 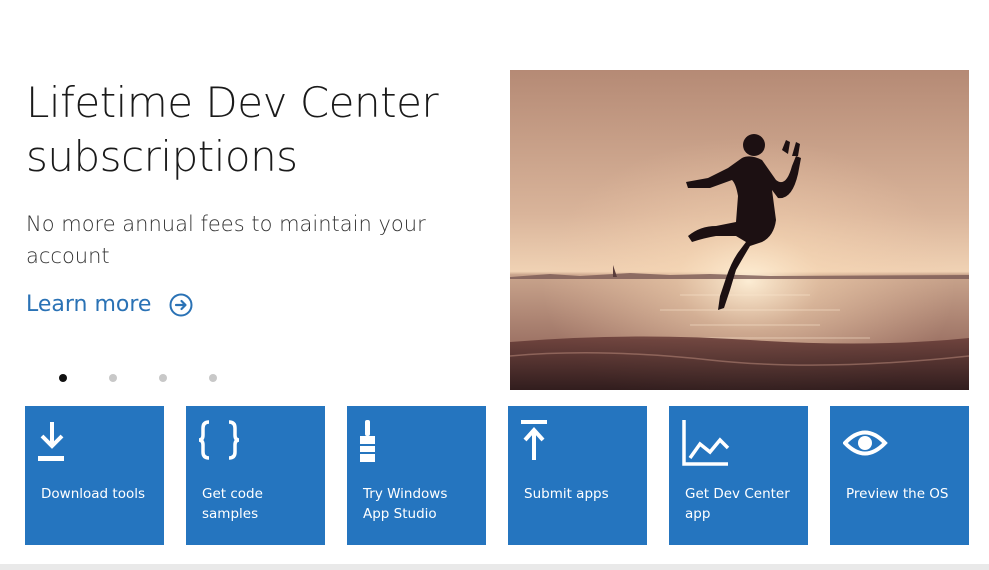 I want to click on tile-preview-the-os: Preview the OS, so click(x=899, y=475).